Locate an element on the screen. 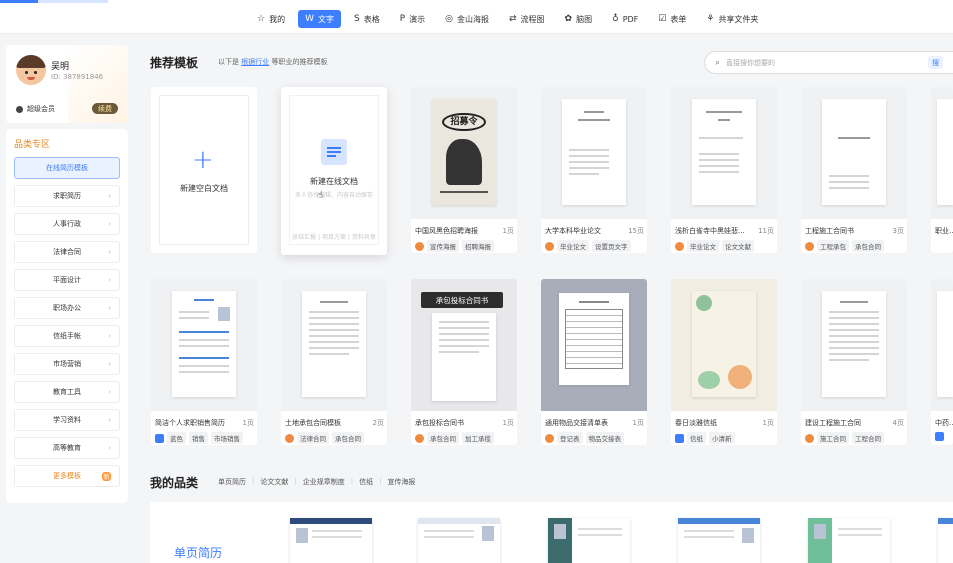 The height and width of the screenshot is (563, 953). spreadsheet-icon: S is located at coordinates (356, 18).